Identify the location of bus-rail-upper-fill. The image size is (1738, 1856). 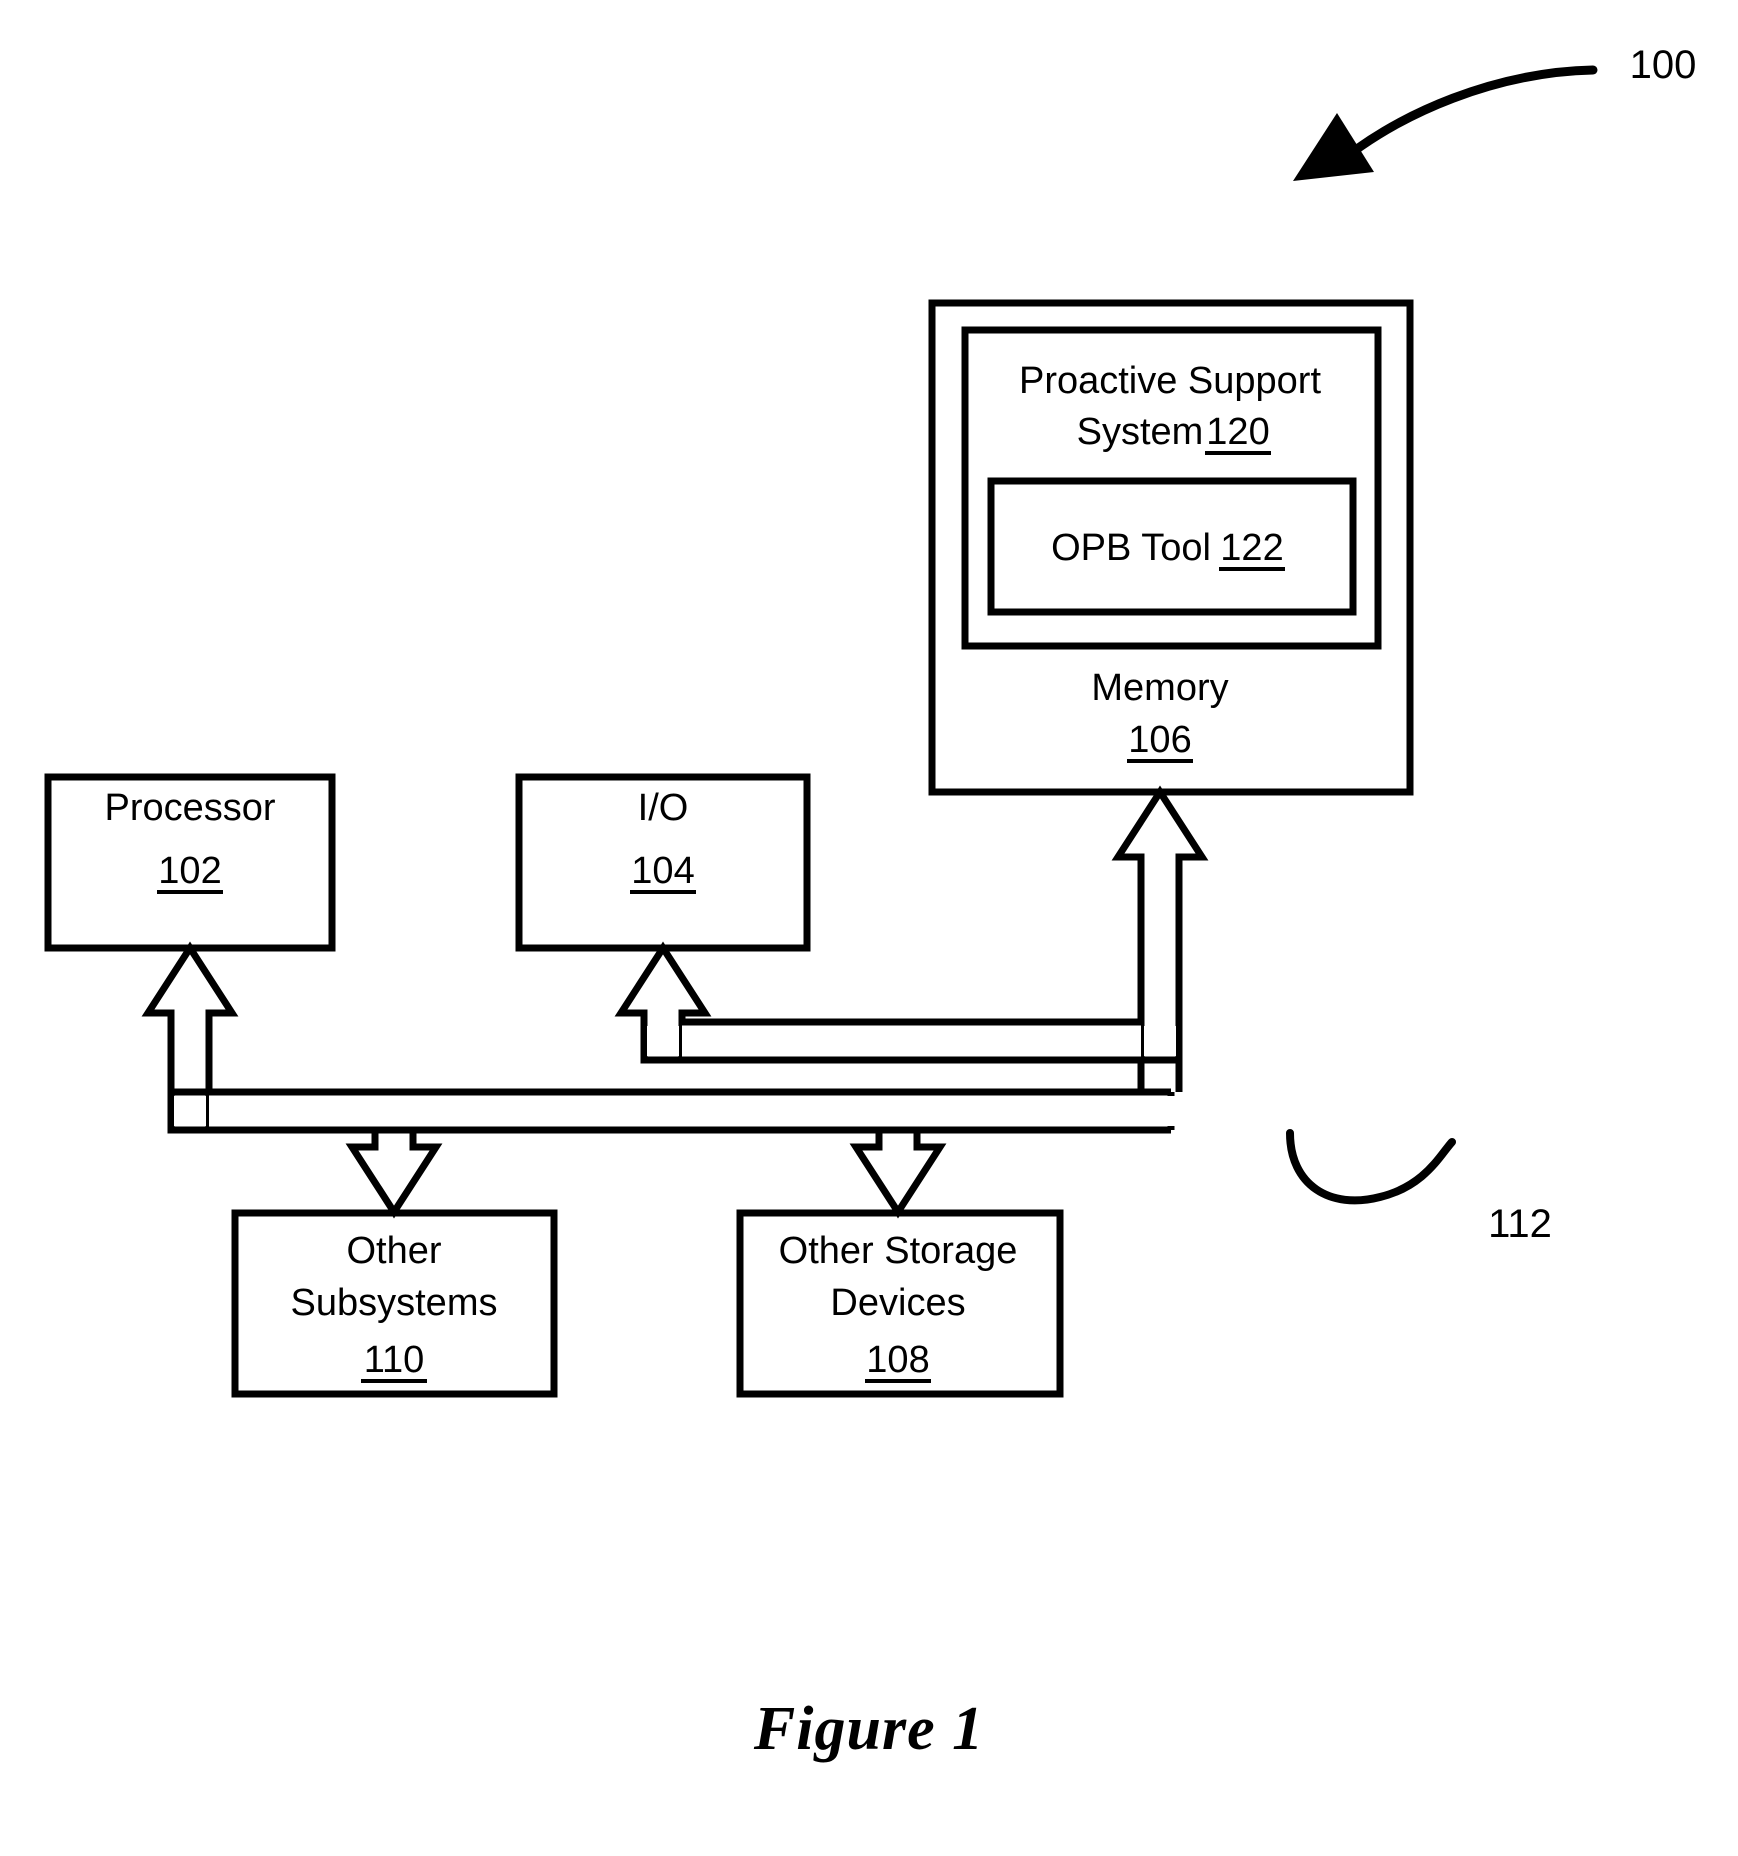
(911, 1041).